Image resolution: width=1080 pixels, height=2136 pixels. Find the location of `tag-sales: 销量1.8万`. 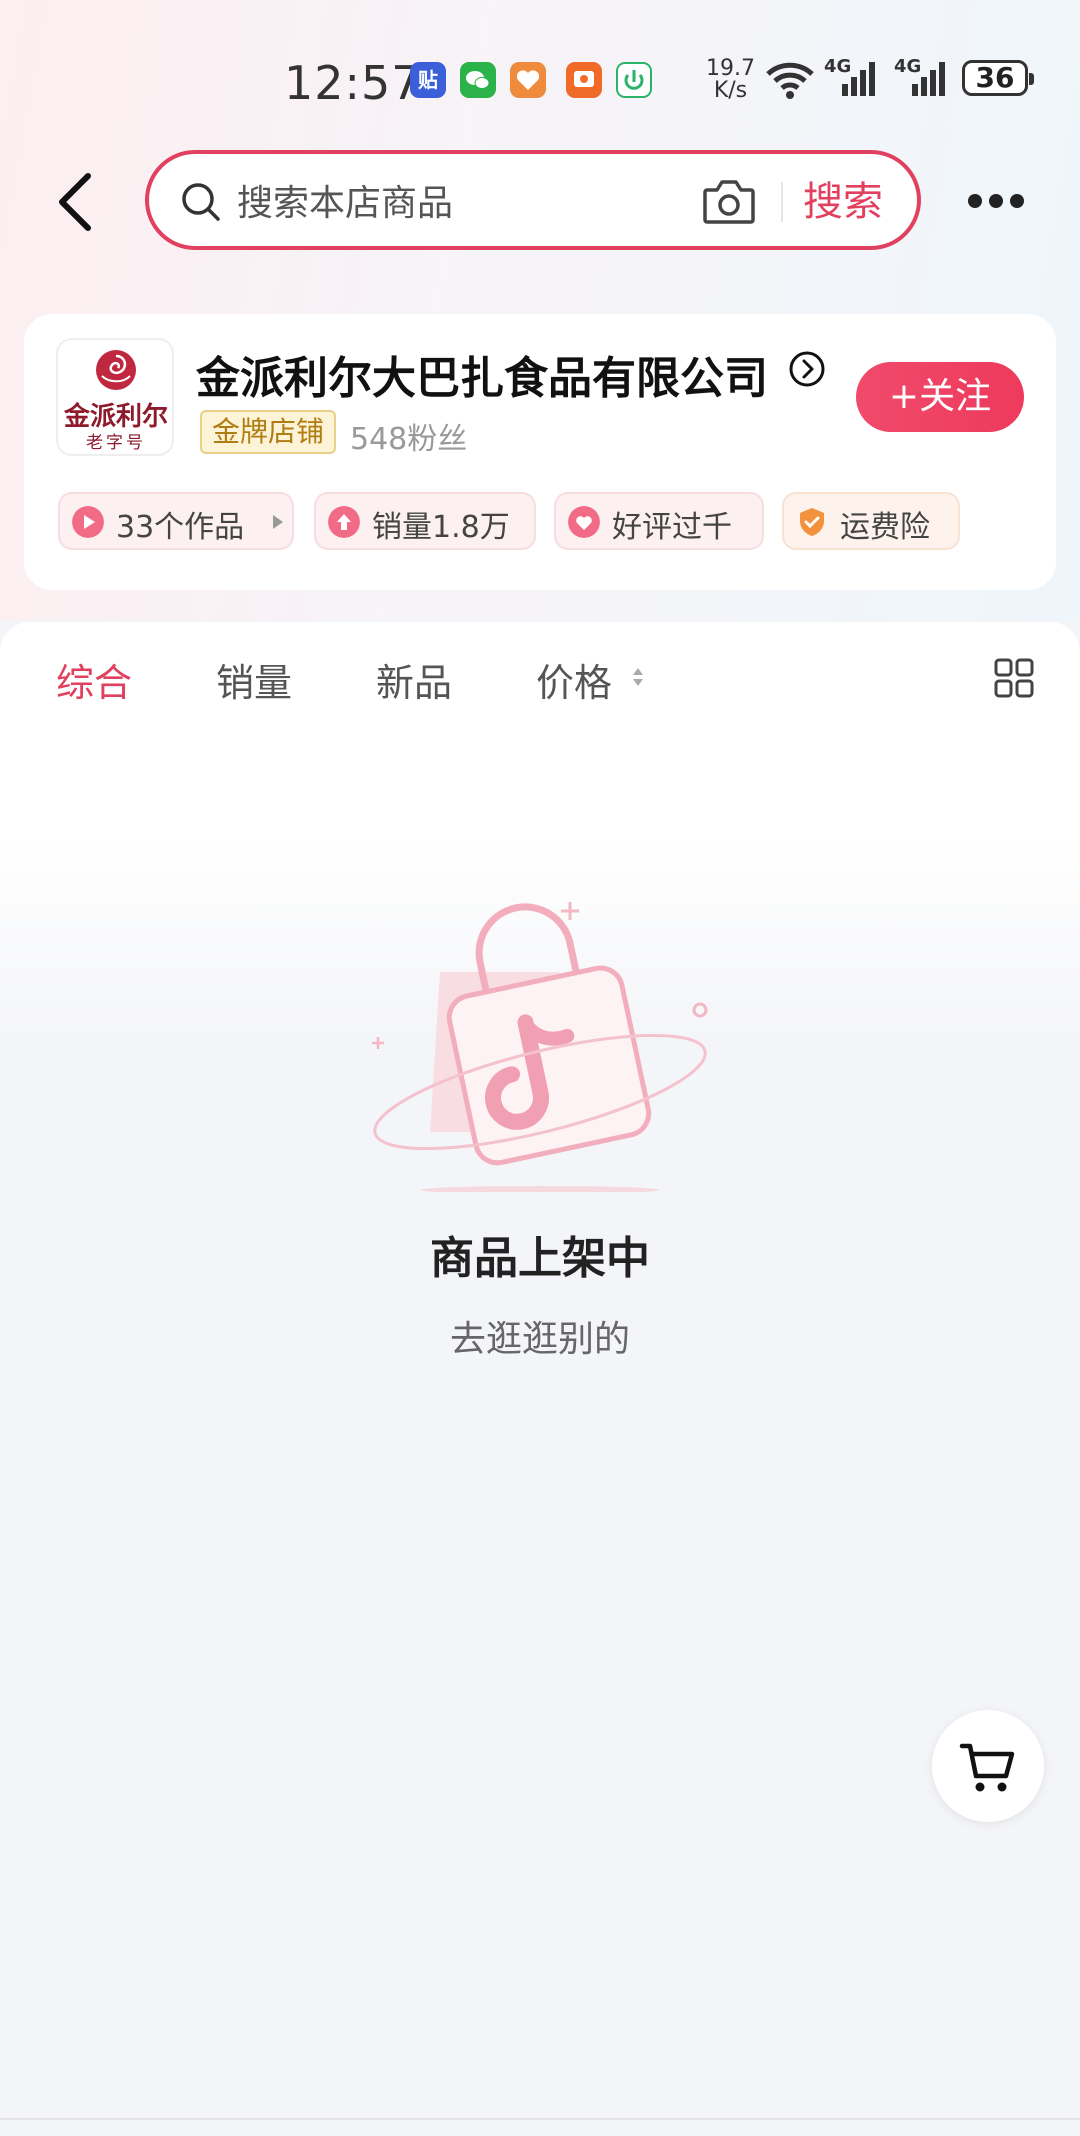

tag-sales: 销量1.8万 is located at coordinates (425, 521).